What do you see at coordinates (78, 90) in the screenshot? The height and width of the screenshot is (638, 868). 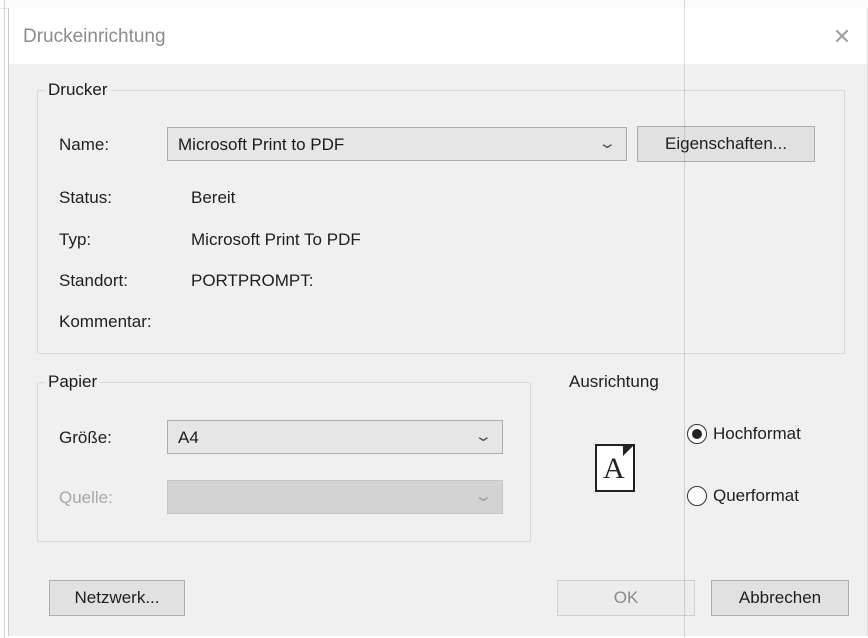 I see `printer-group-label: Drucker` at bounding box center [78, 90].